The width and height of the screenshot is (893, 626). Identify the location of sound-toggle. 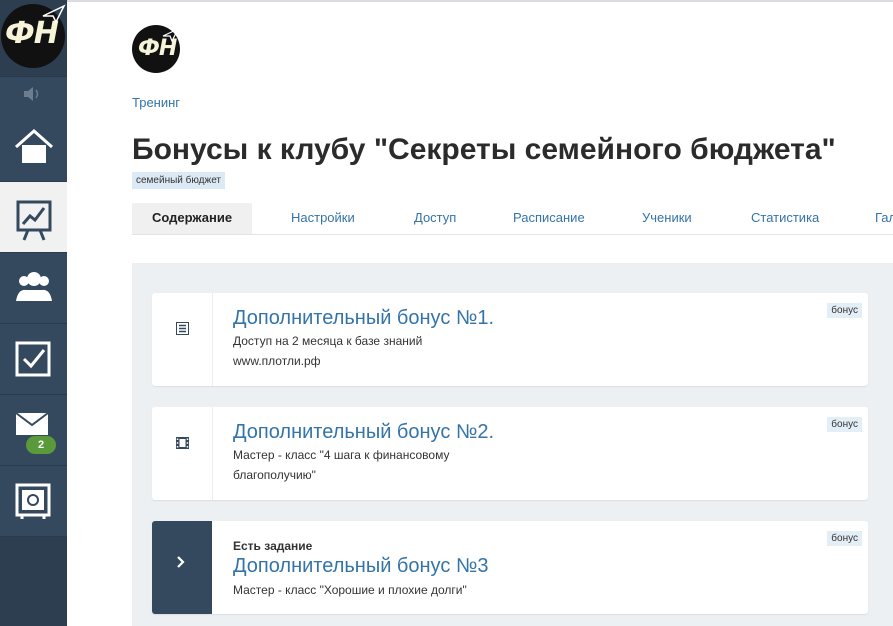
(33, 94).